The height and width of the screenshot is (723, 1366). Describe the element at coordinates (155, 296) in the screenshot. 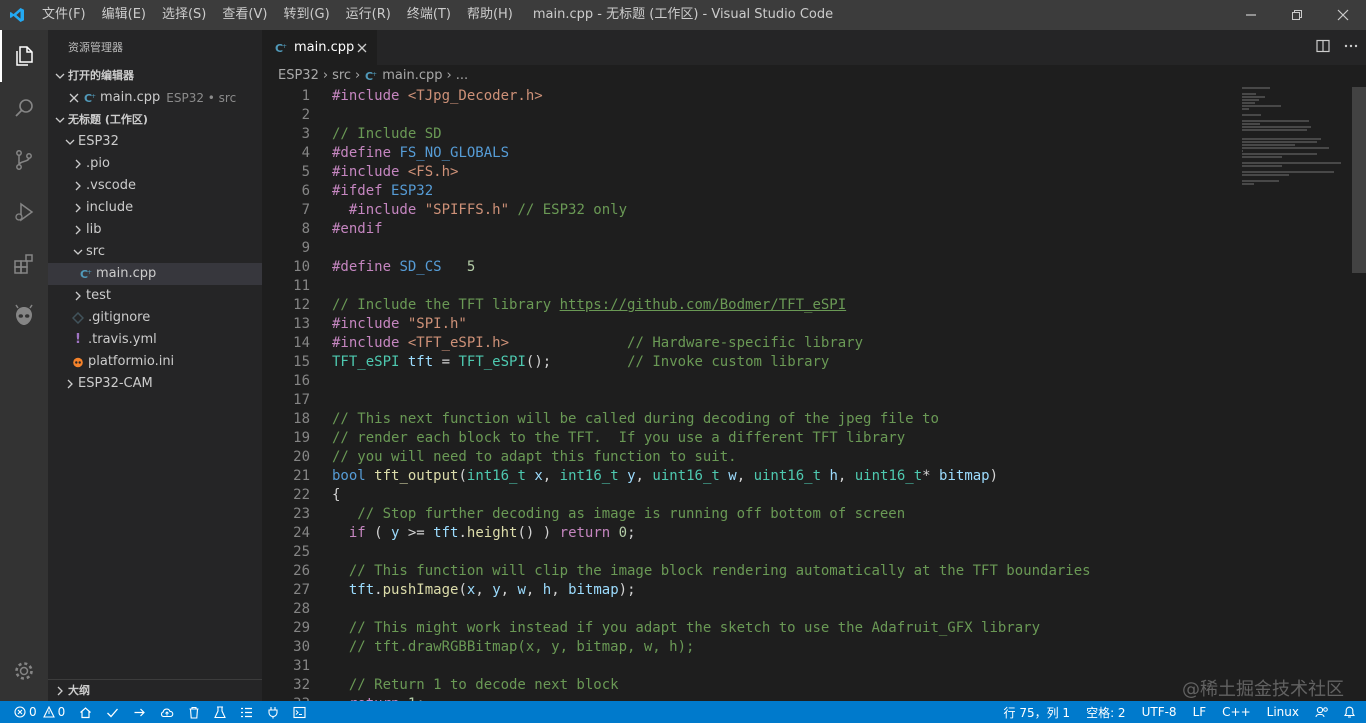

I see `tree-folder-test: test` at that location.